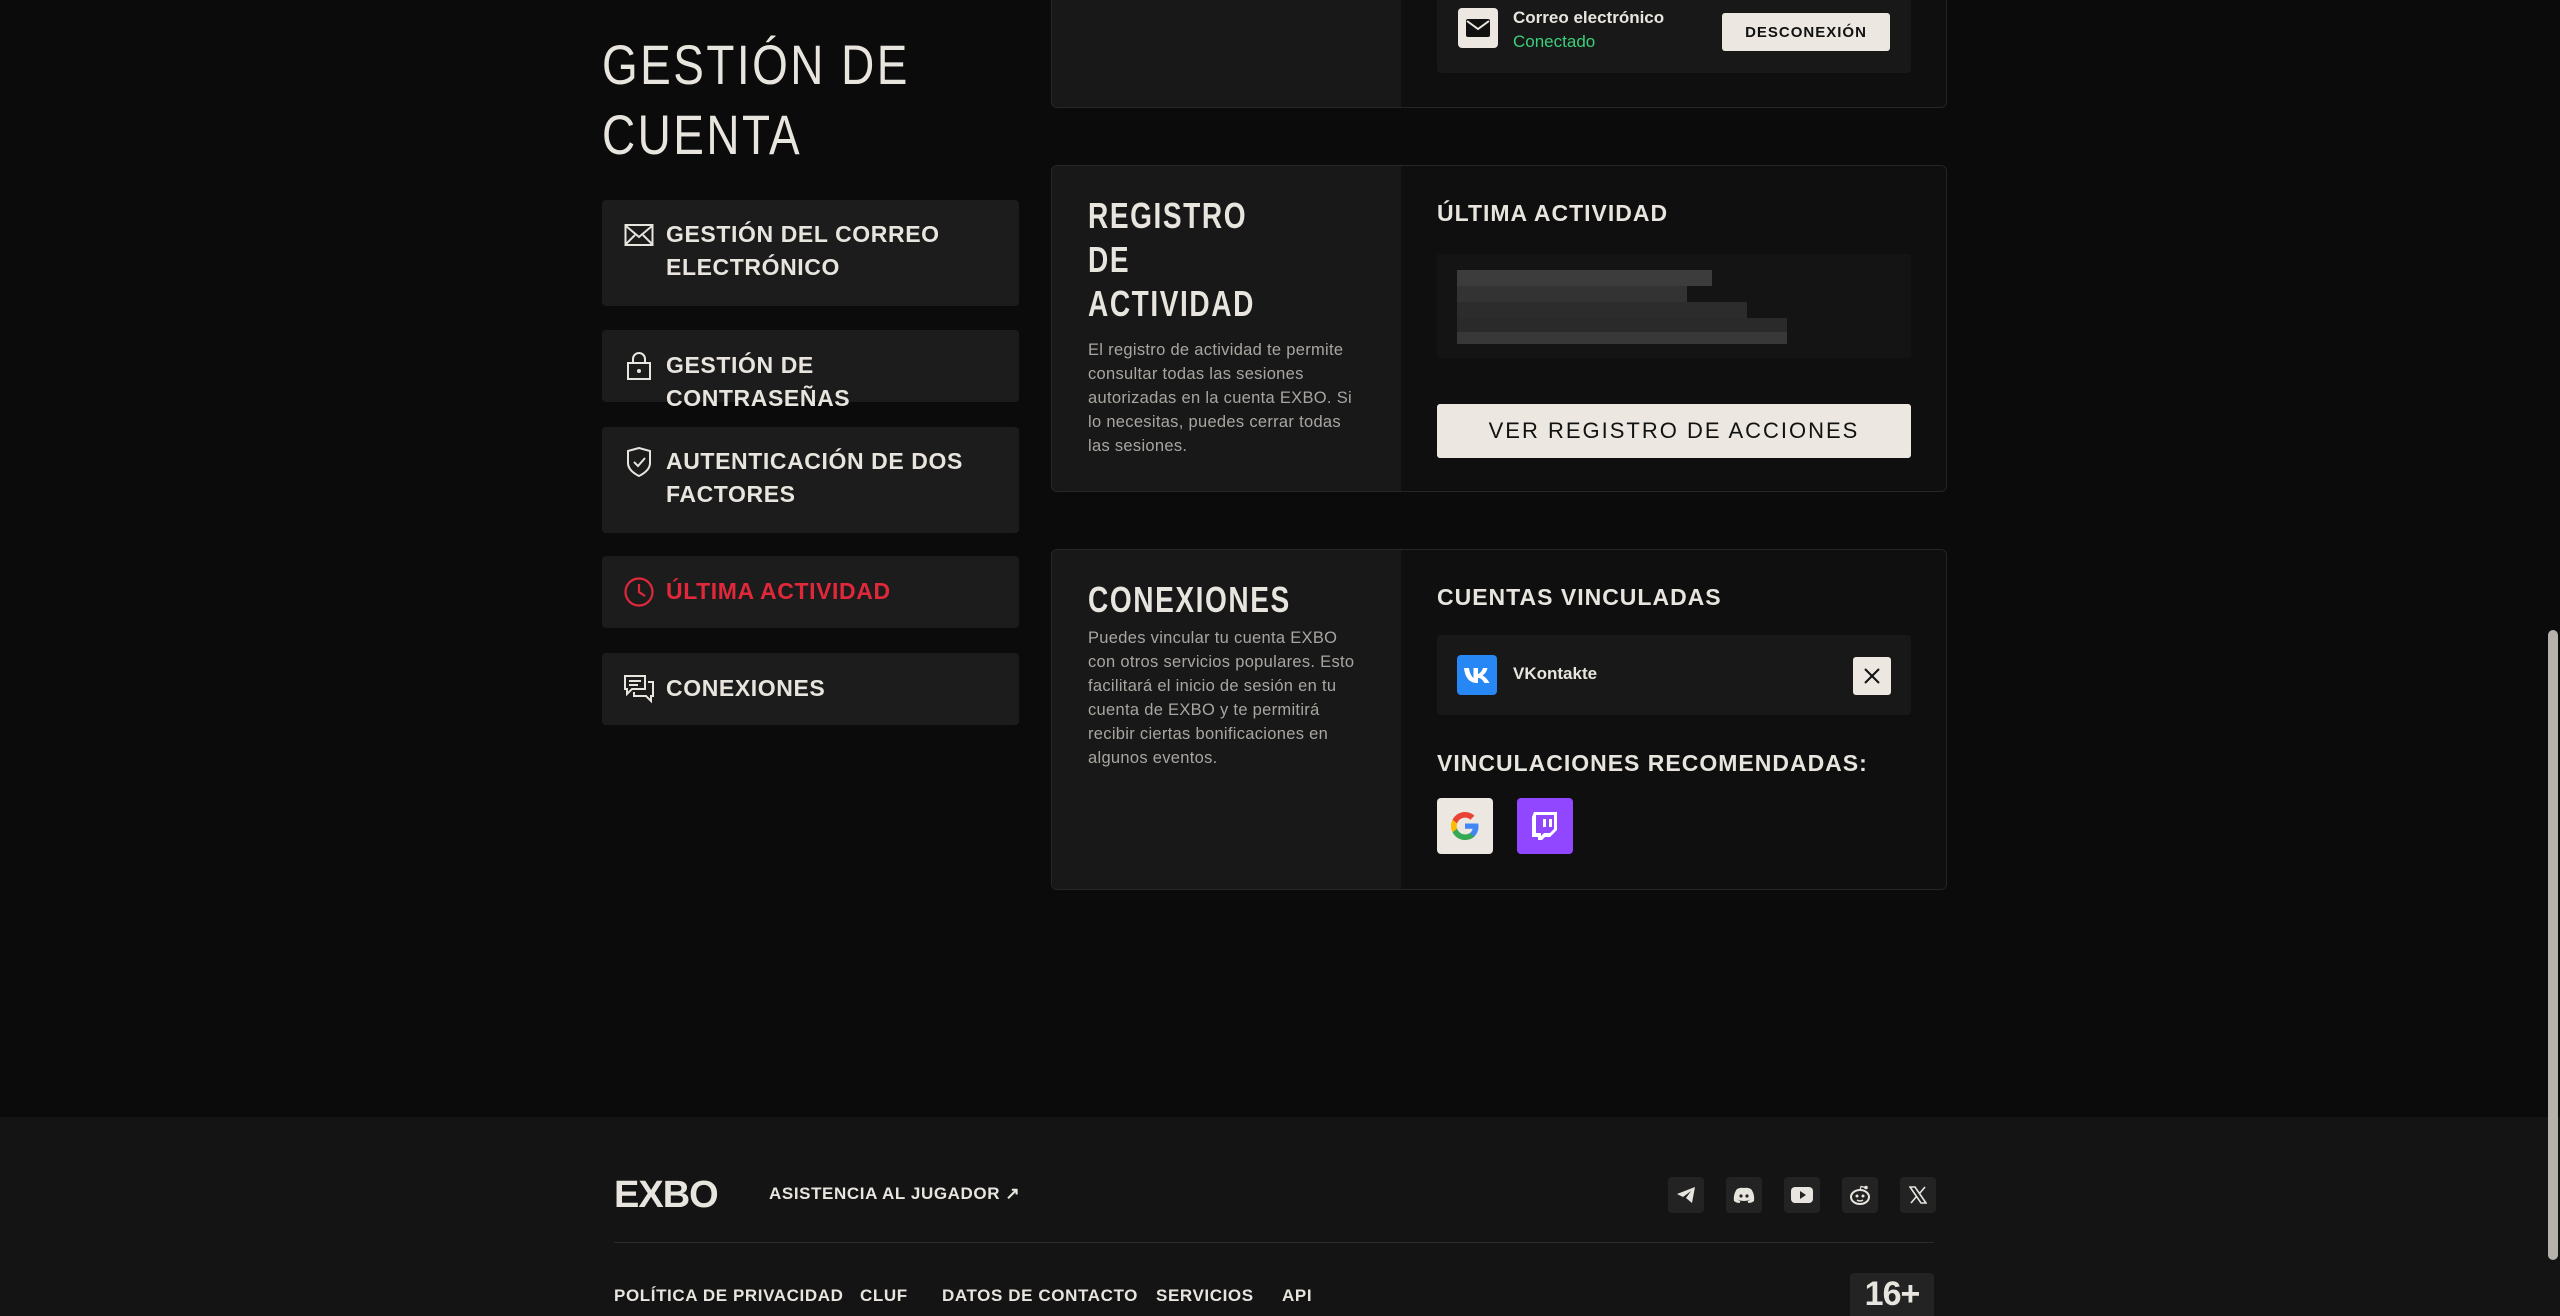 The image size is (2560, 1316). Describe the element at coordinates (1205, 1296) in the screenshot. I see `footer-link-services: SERVICIOS` at that location.